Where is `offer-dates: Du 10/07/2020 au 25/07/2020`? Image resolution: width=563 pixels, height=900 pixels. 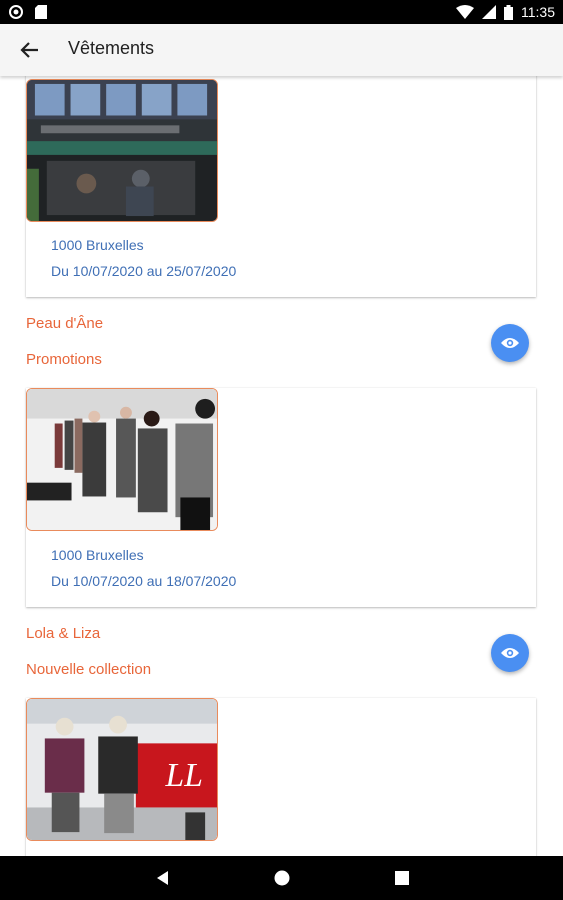
offer-dates: Du 10/07/2020 au 25/07/2020 is located at coordinates (144, 271).